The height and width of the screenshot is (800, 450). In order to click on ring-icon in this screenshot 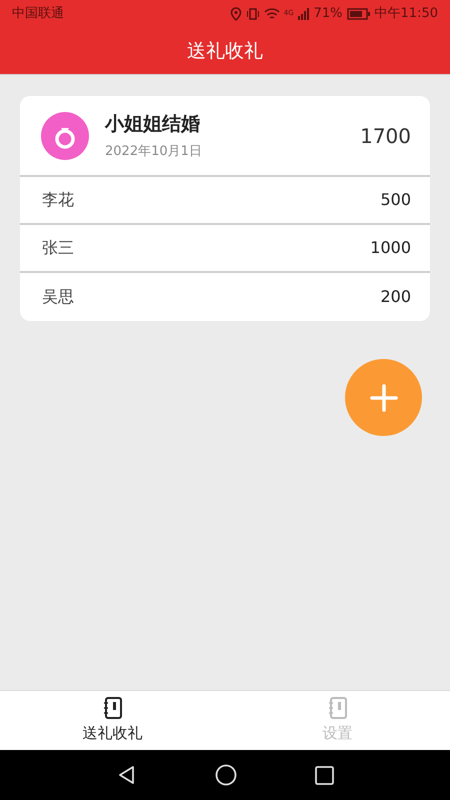, I will do `click(65, 136)`.